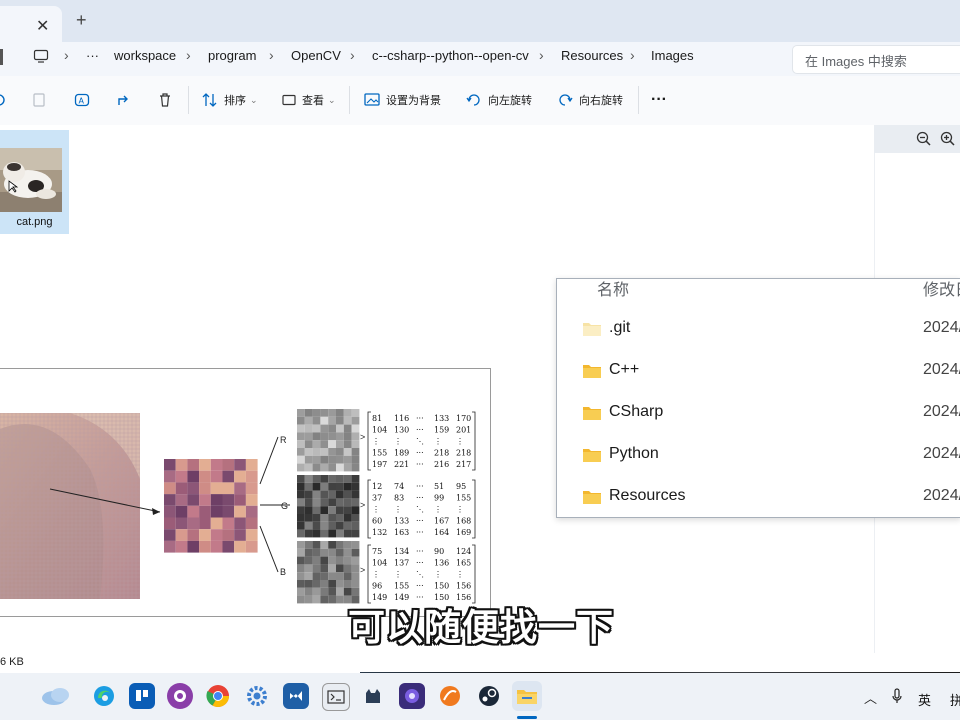  I want to click on more-options-button: ···, so click(659, 100).